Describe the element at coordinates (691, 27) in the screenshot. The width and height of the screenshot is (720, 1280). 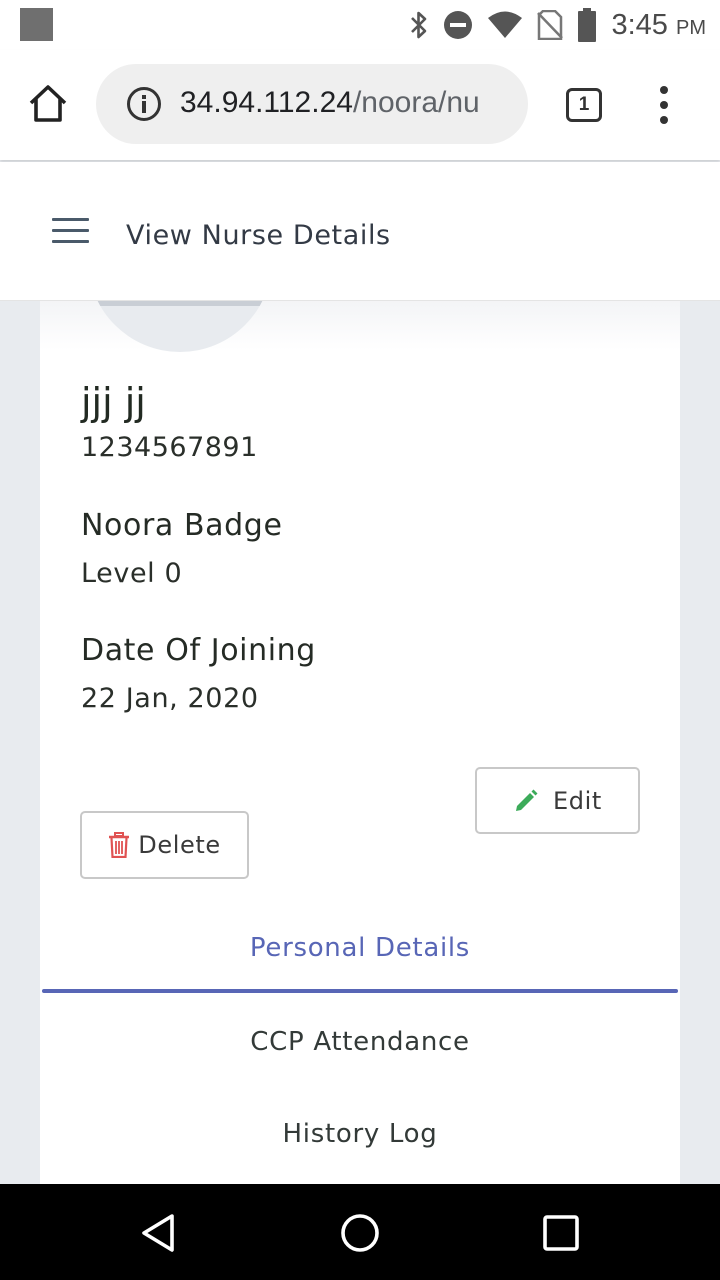
I see `clock-ampm: PM` at that location.